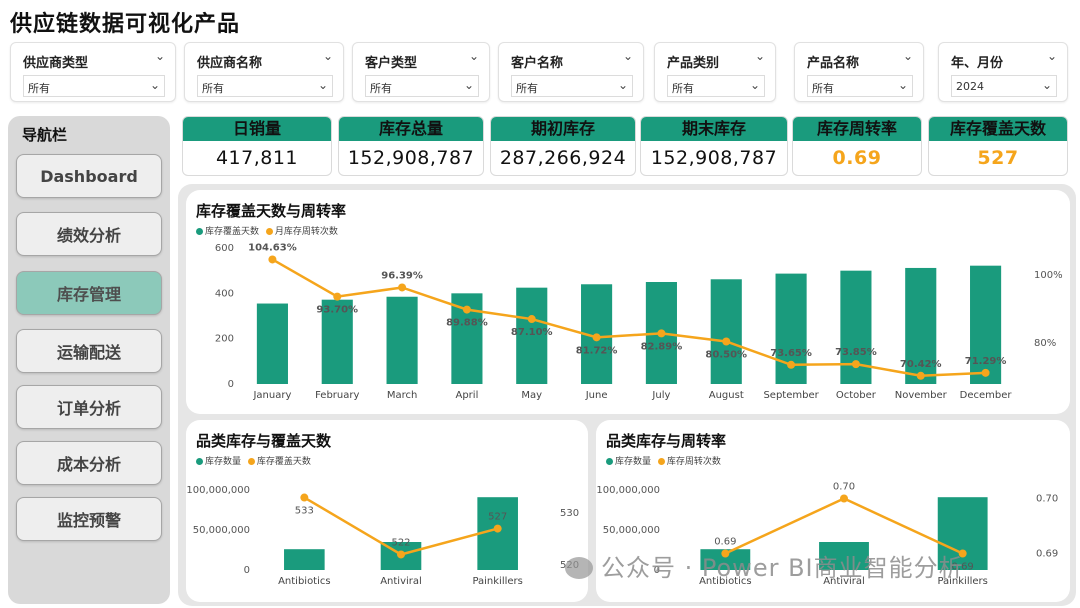  I want to click on kpi-label: 库存周转率, so click(857, 129).